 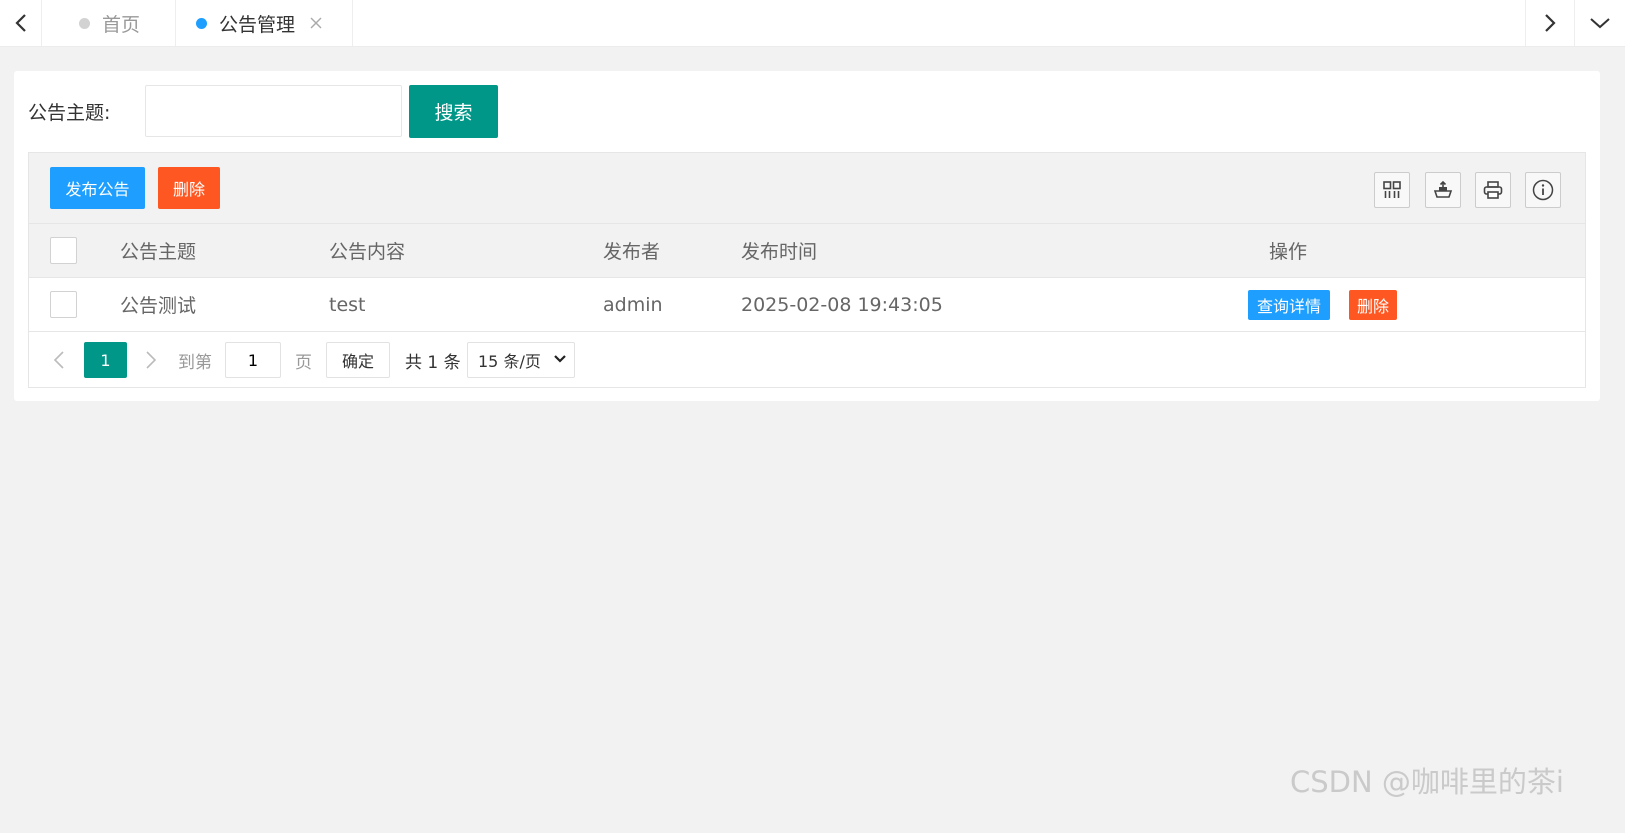 I want to click on search-button: 搜索, so click(x=453, y=111).